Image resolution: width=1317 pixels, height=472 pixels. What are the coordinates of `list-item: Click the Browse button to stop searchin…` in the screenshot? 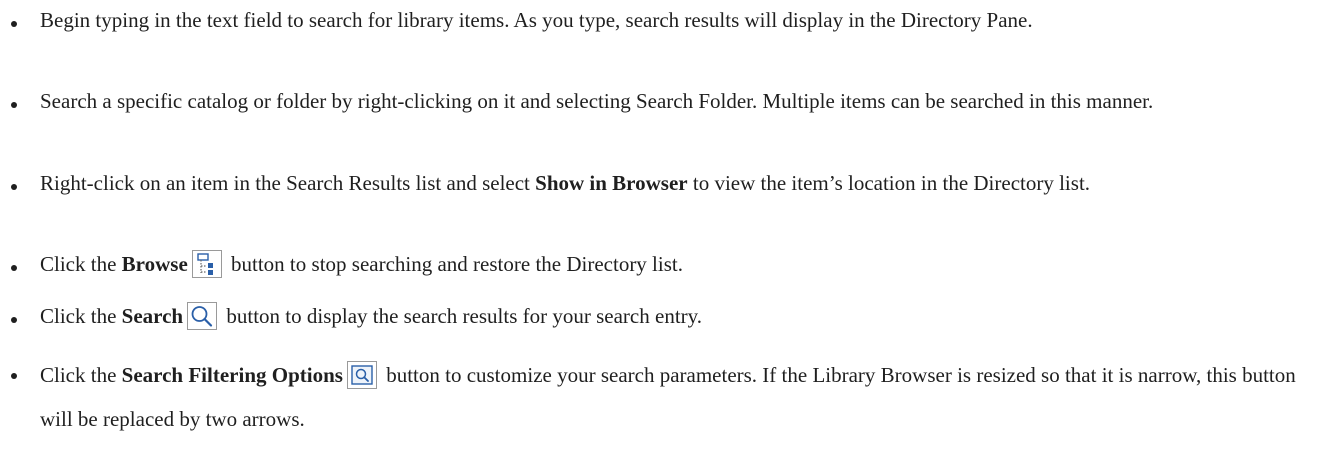 It's located at (655, 264).